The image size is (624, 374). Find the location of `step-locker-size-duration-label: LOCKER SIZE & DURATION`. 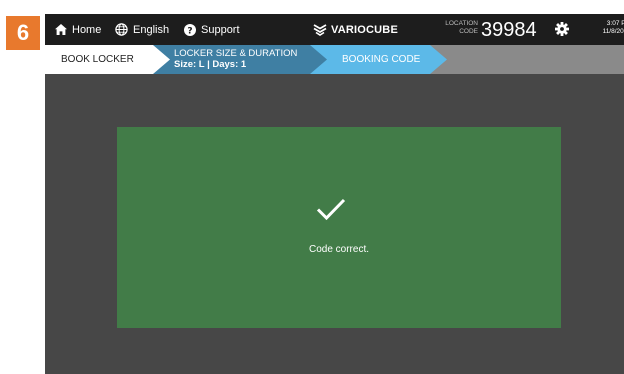

step-locker-size-duration-label: LOCKER SIZE & DURATION is located at coordinates (236, 53).